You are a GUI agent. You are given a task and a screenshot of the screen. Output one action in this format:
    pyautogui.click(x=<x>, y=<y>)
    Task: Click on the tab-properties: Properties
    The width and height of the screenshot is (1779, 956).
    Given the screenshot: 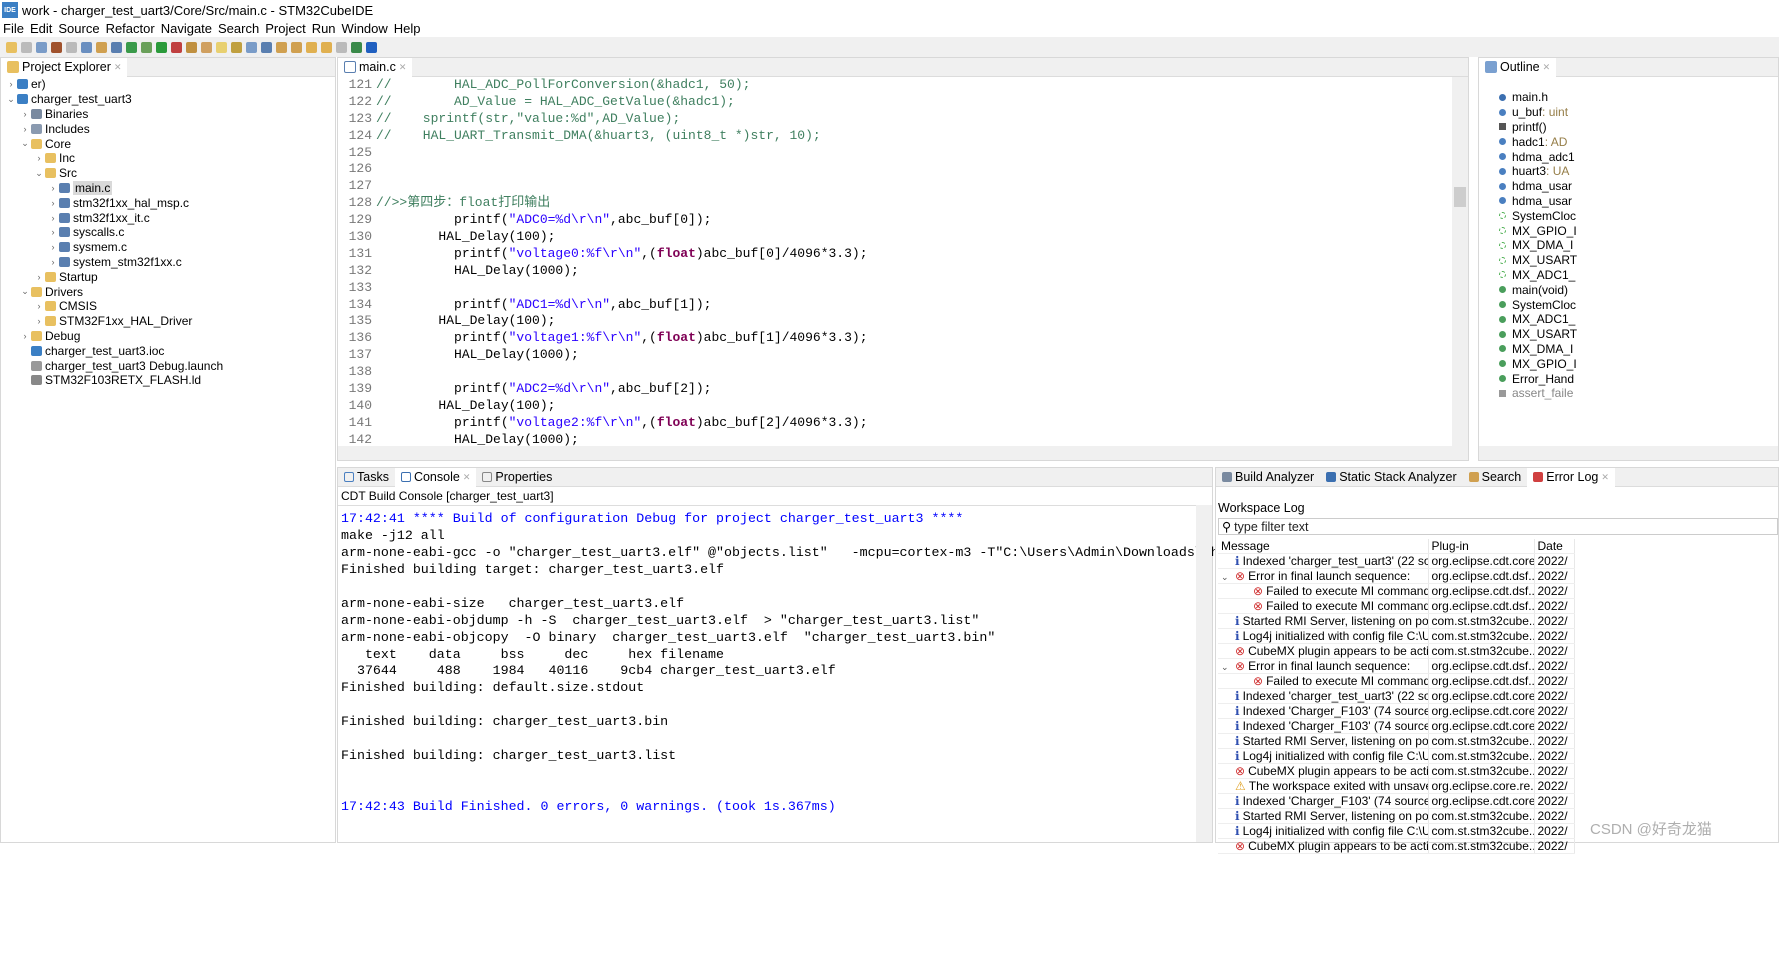 What is the action you would take?
    pyautogui.click(x=517, y=477)
    